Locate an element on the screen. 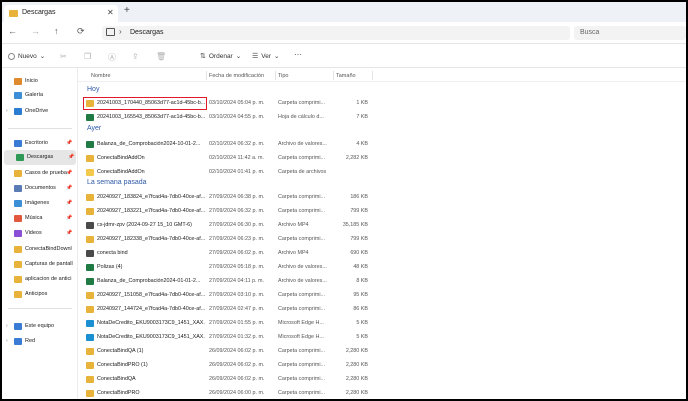 This screenshot has width=688, height=401. cloud-icon is located at coordinates (18, 111).